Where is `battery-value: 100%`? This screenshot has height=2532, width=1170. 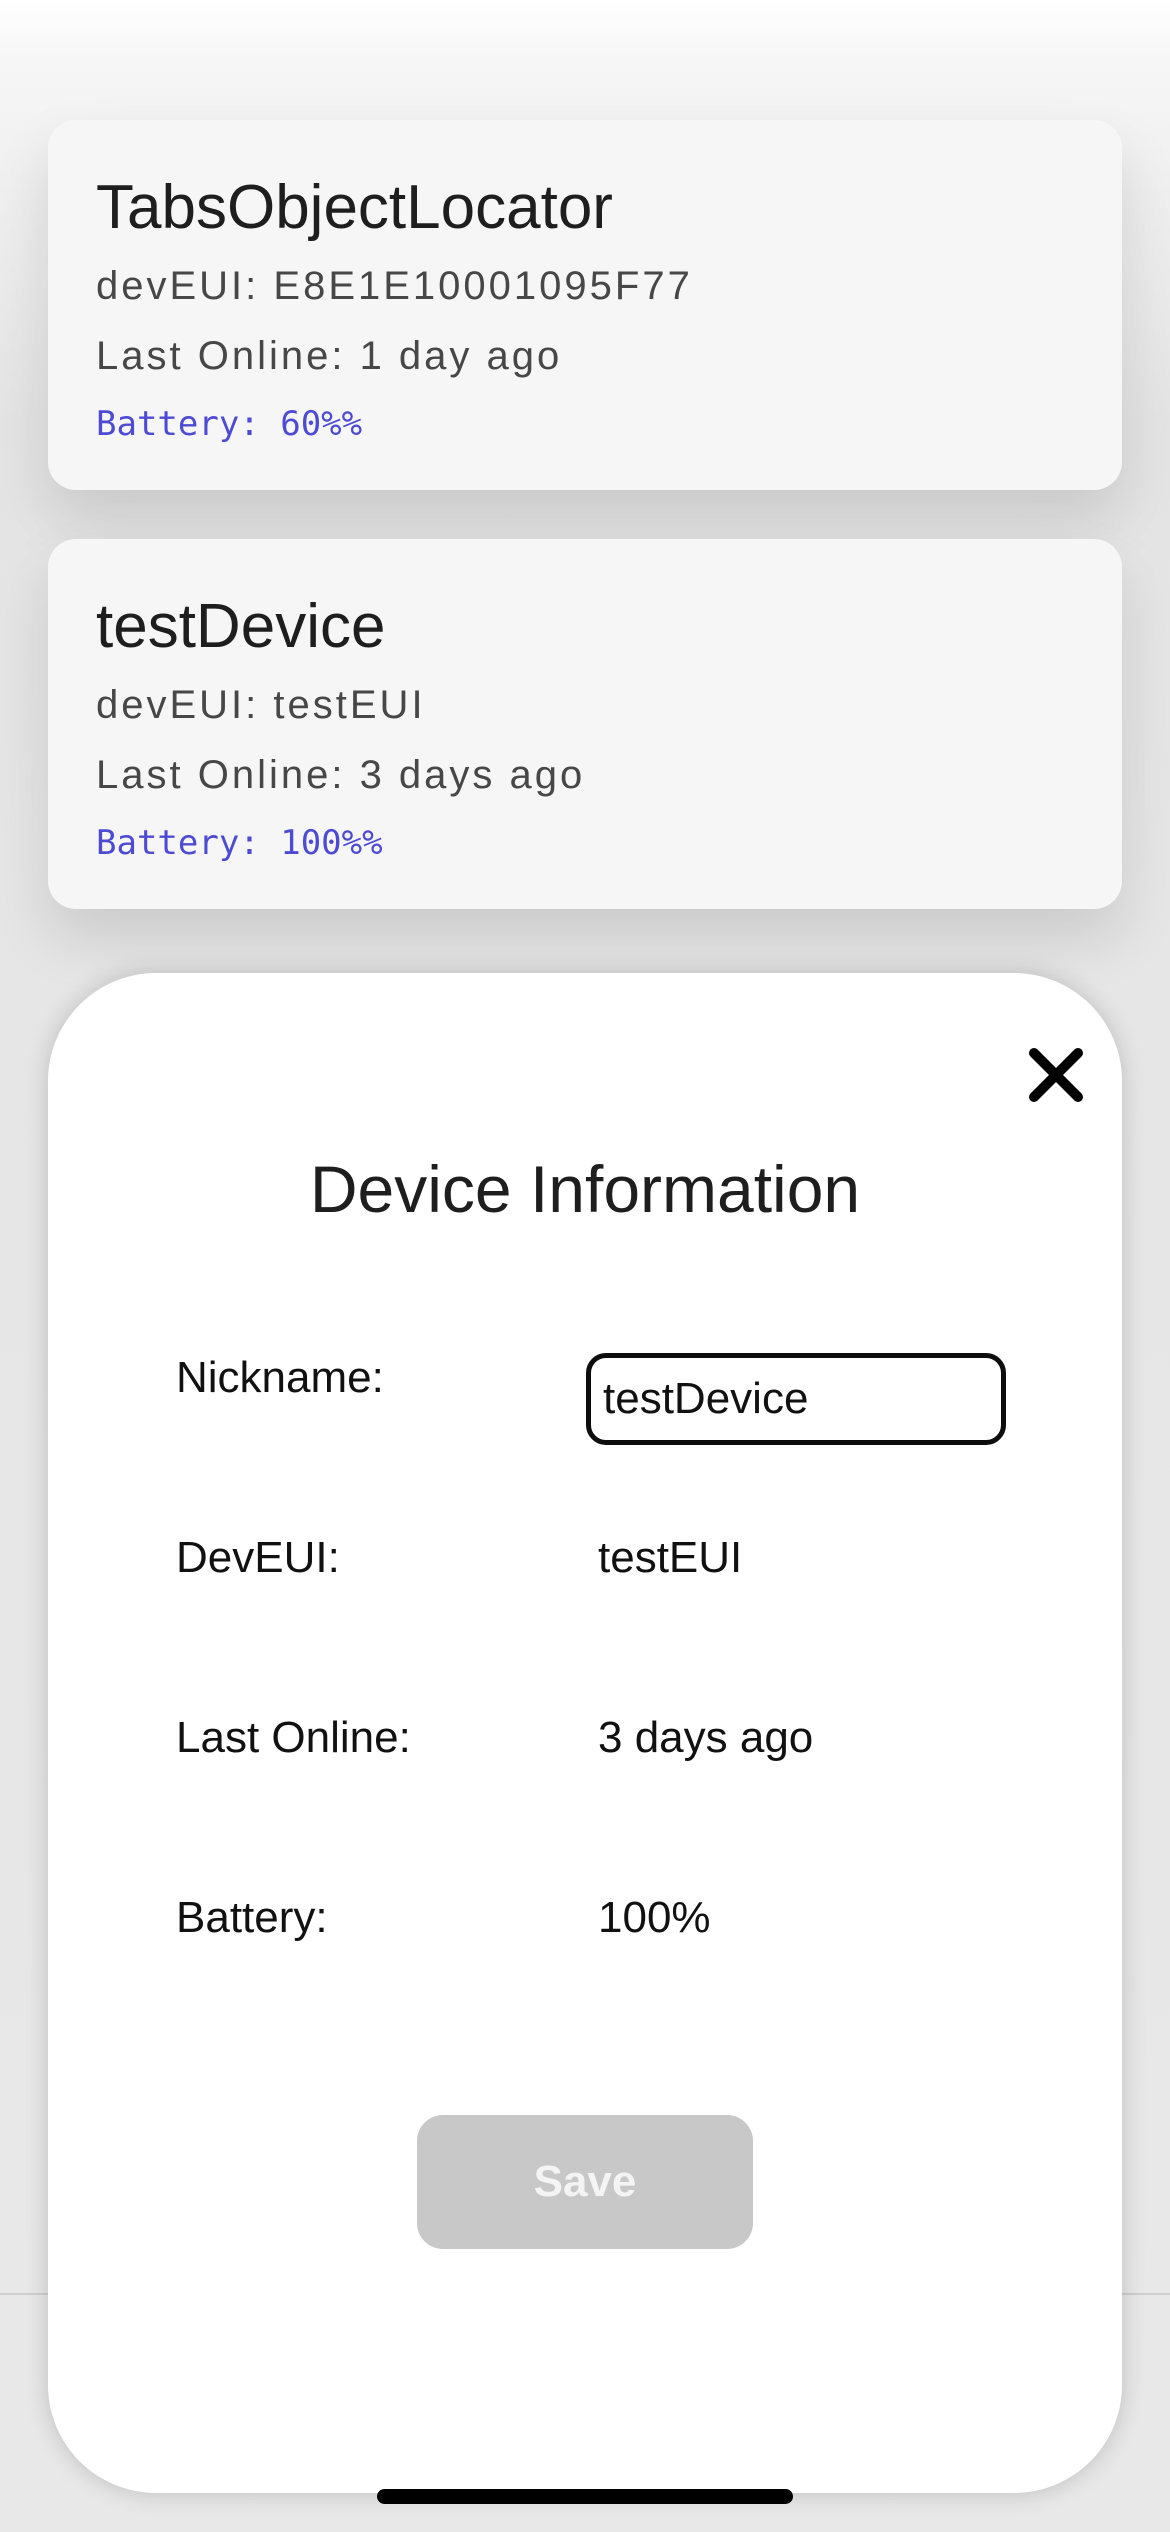 battery-value: 100% is located at coordinates (654, 1917).